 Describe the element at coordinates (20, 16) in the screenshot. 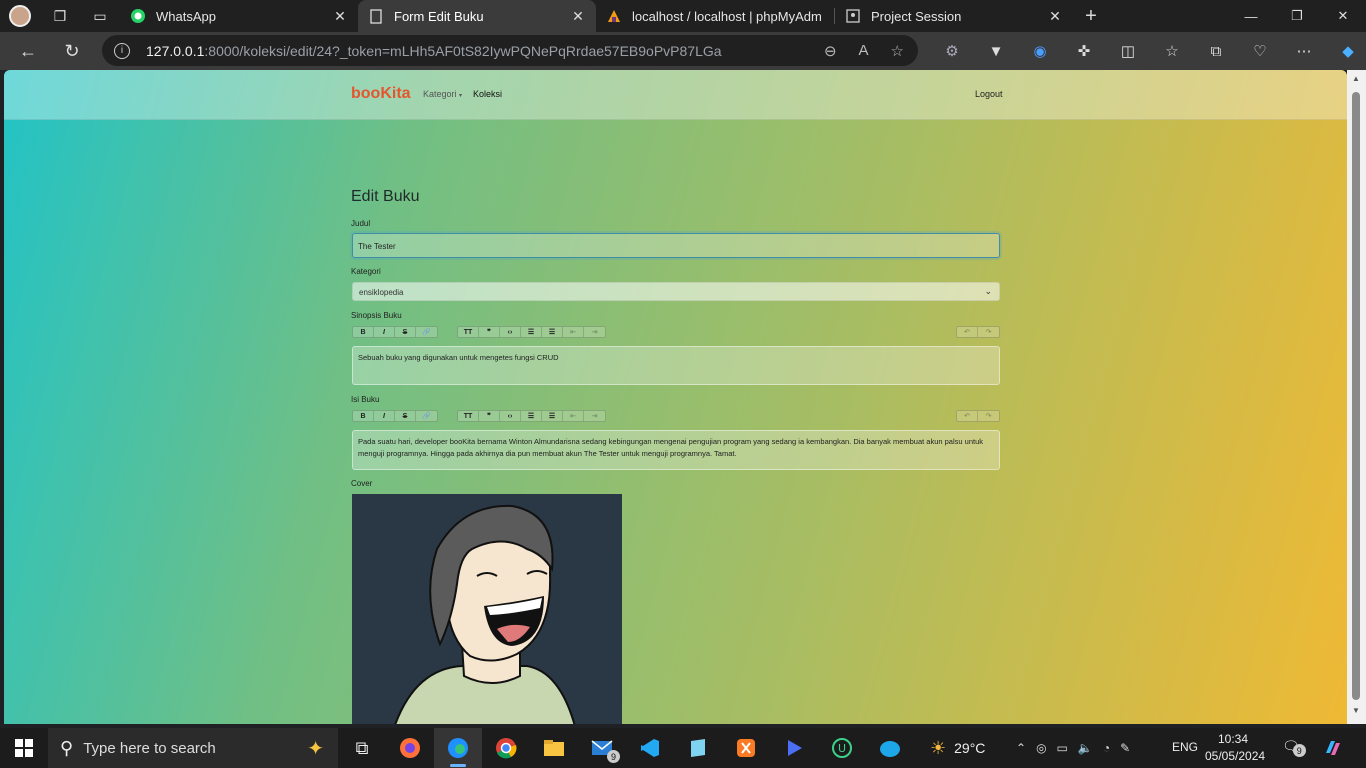

I see `profile-avatar` at that location.